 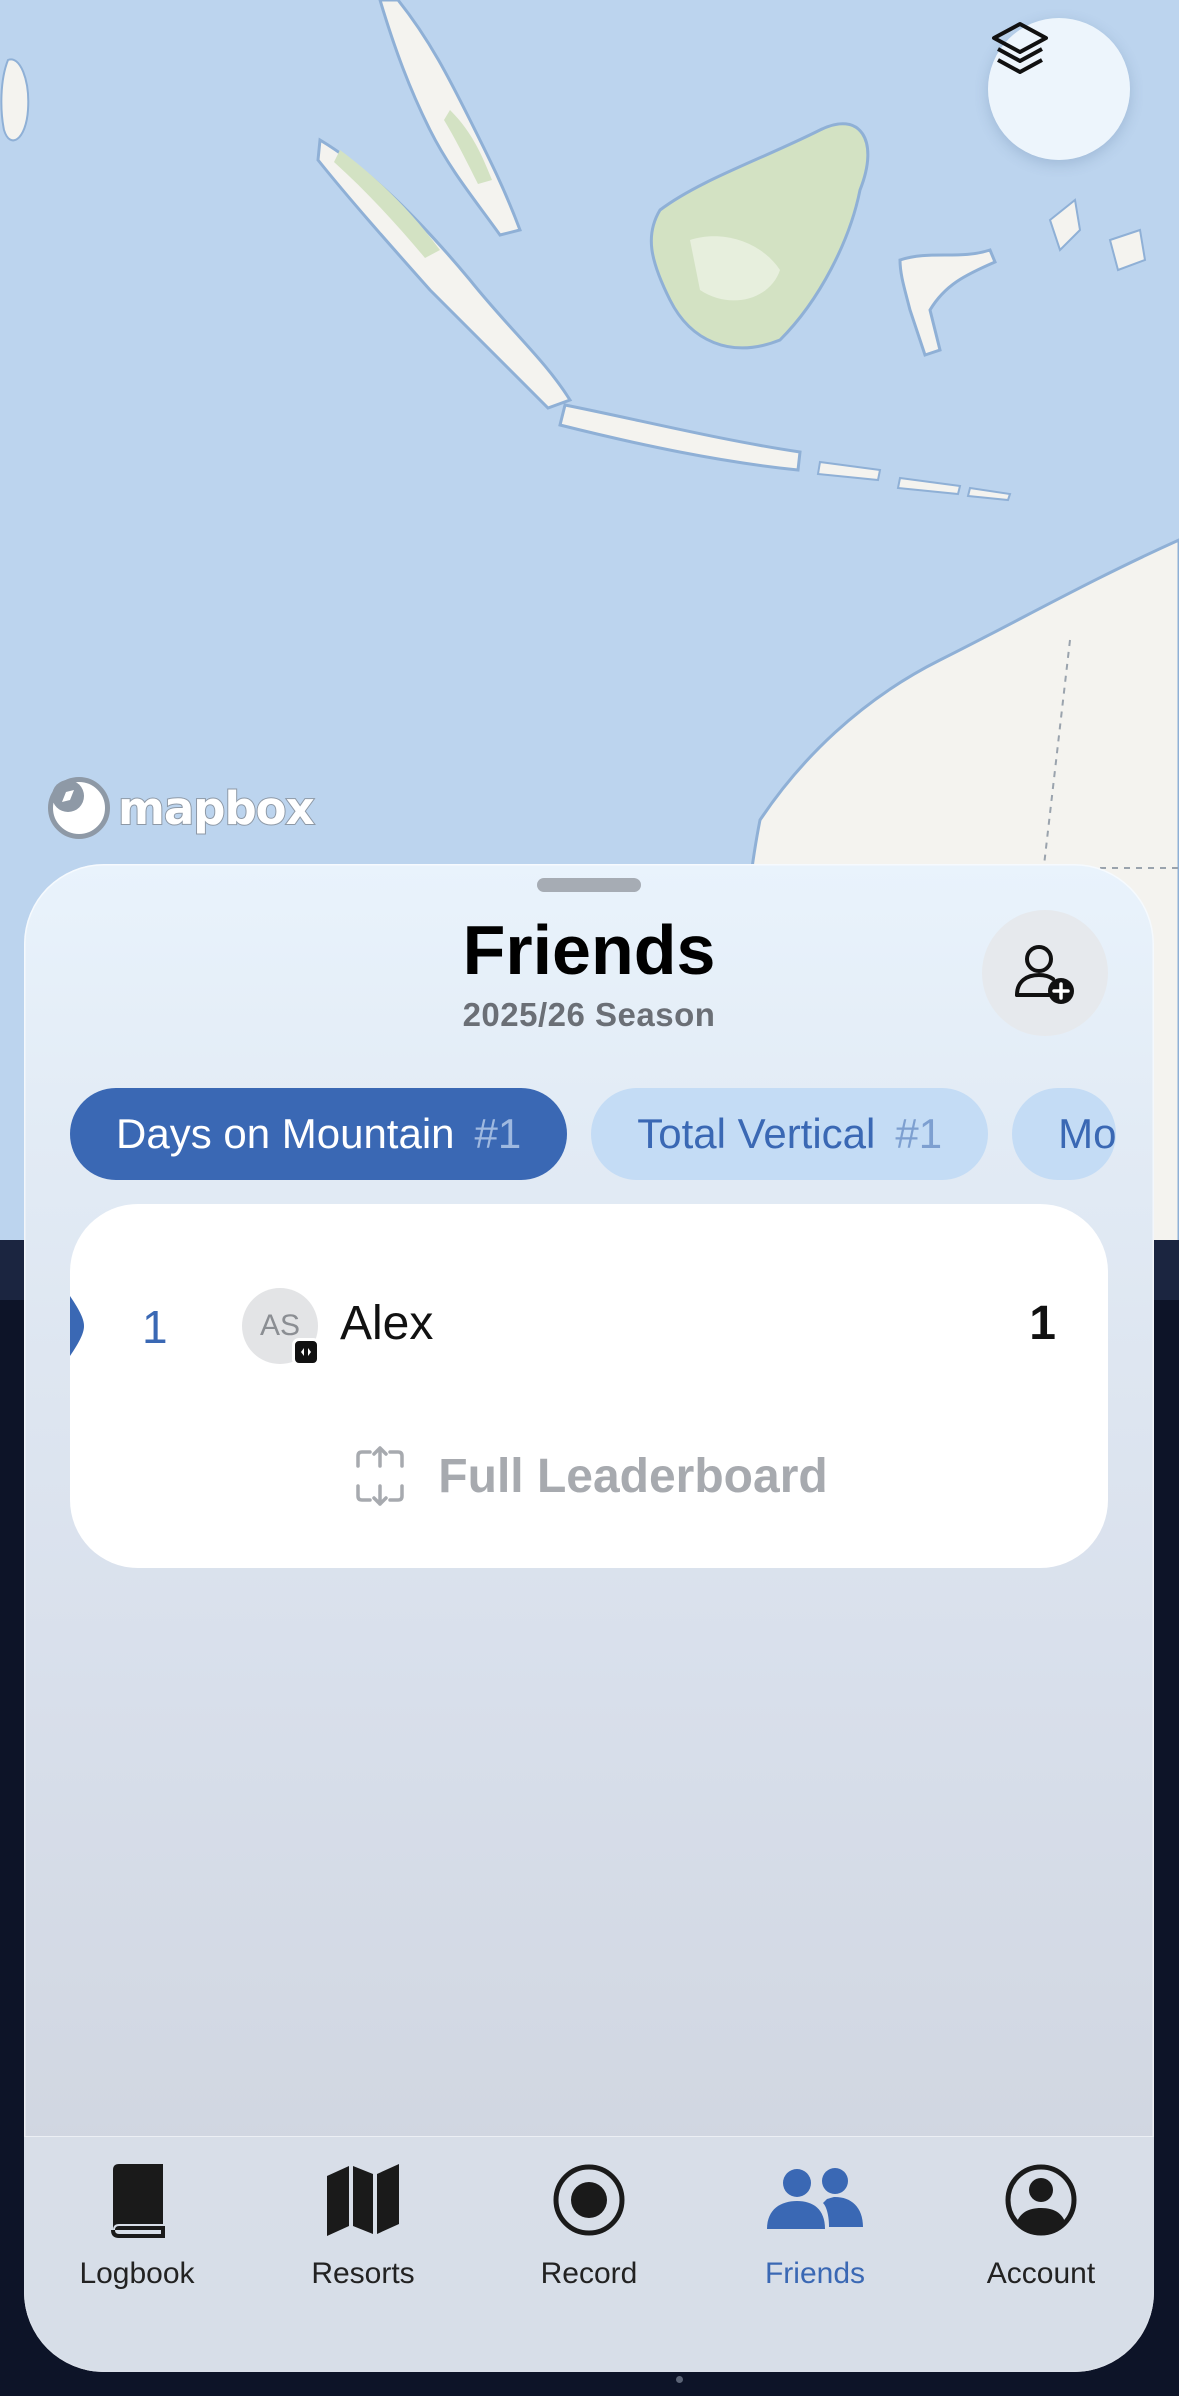 What do you see at coordinates (1042, 1323) in the screenshot?
I see `row-value: 1` at bounding box center [1042, 1323].